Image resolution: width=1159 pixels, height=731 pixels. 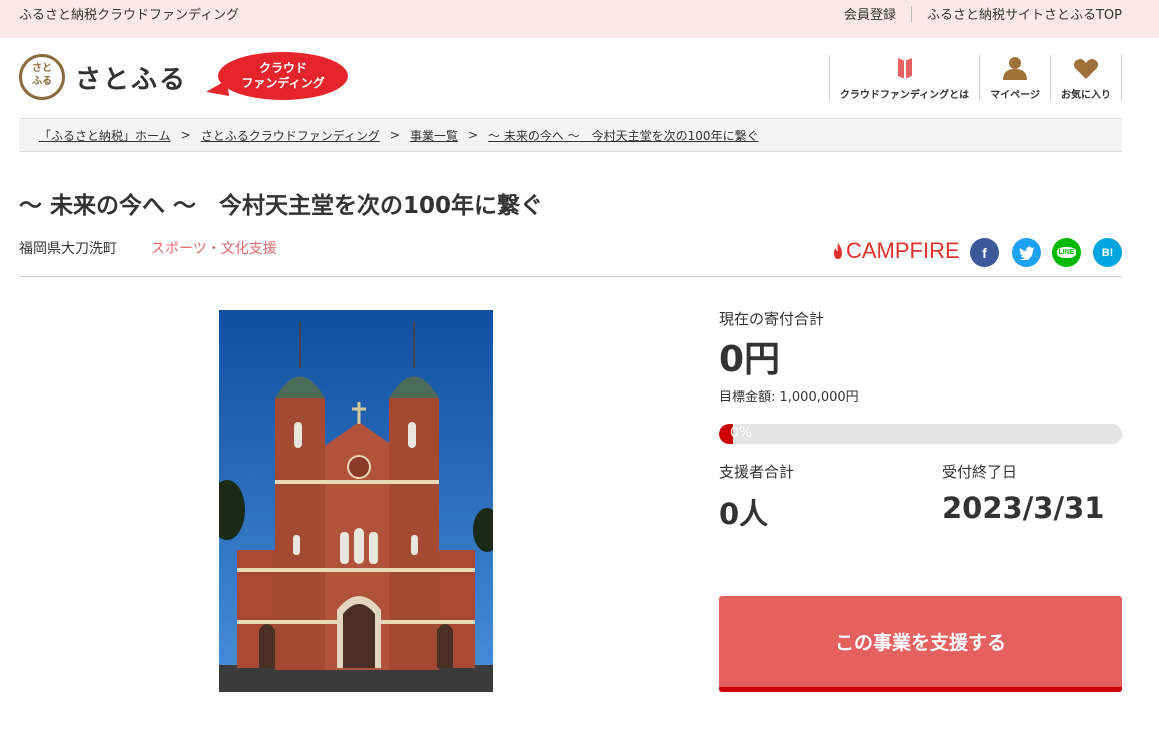 I want to click on line-share-button: LINE, so click(x=1066, y=252).